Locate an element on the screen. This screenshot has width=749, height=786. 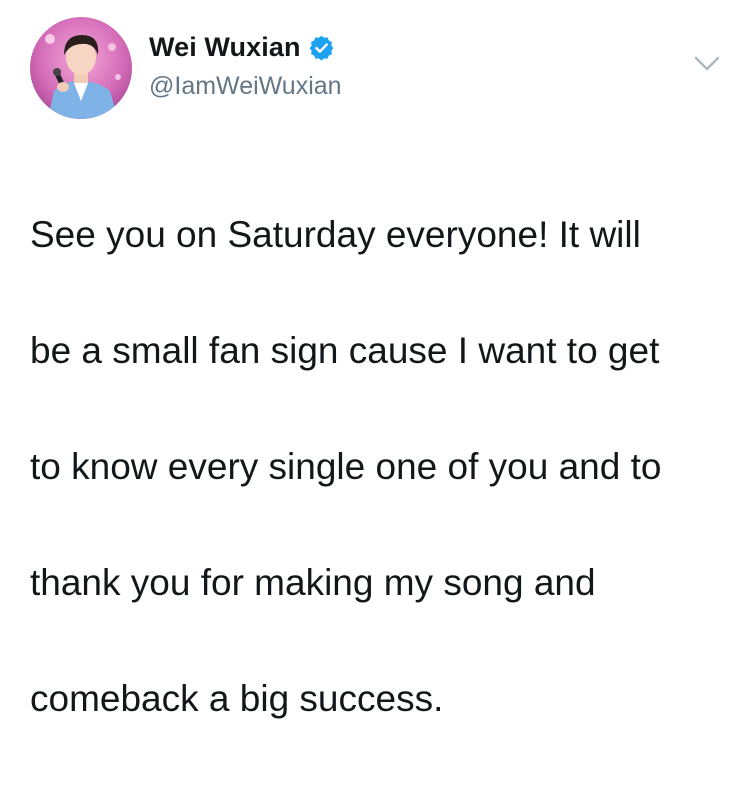
tweet-text-line: thank you for making my song and is located at coordinates (313, 582).